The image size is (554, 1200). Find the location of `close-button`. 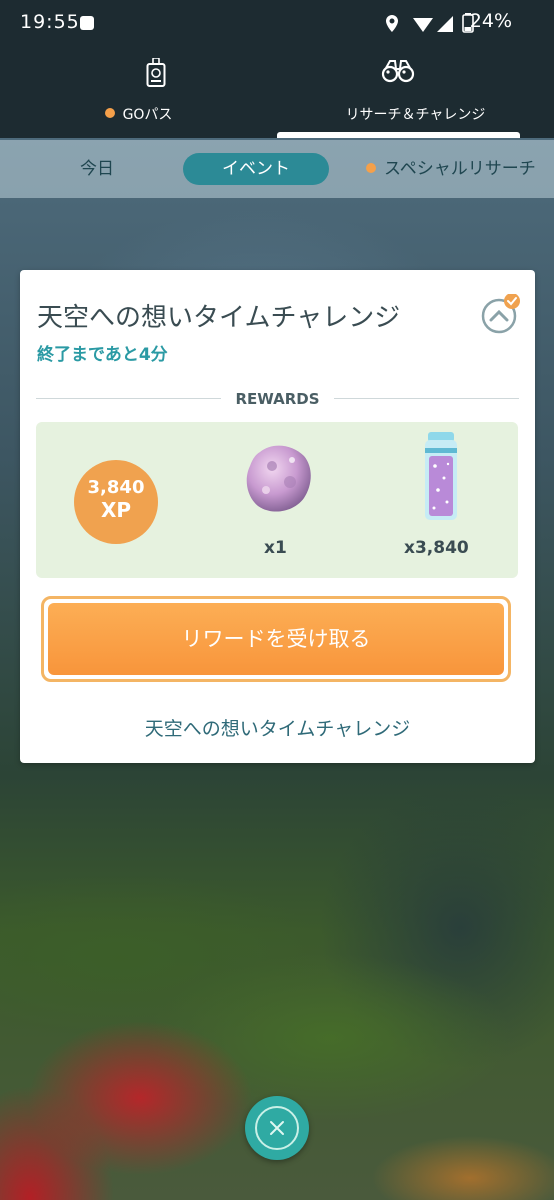

close-button is located at coordinates (277, 1128).